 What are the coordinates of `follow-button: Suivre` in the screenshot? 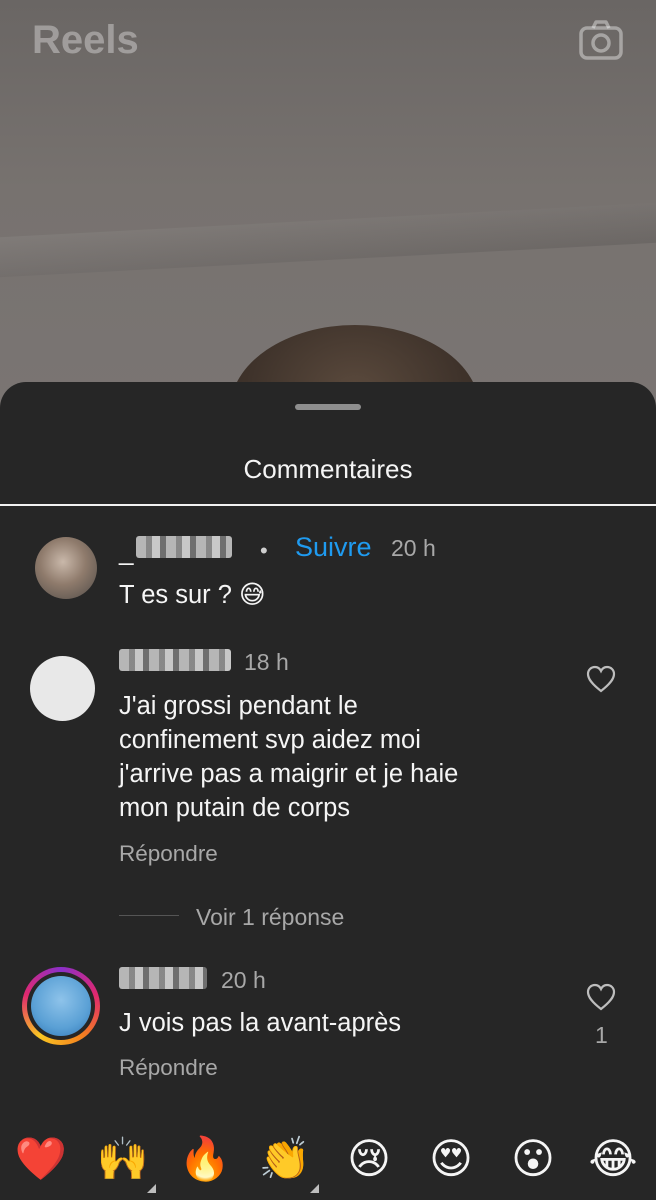 It's located at (333, 547).